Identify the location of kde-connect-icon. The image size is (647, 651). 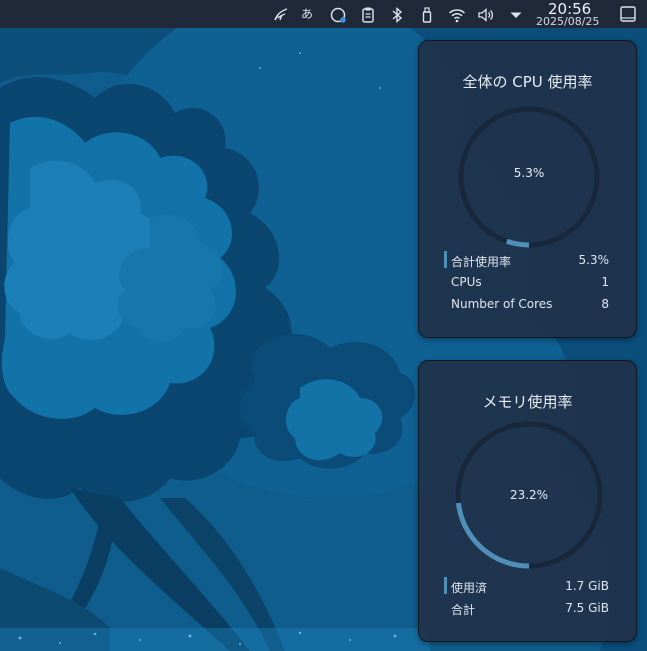
(281, 15).